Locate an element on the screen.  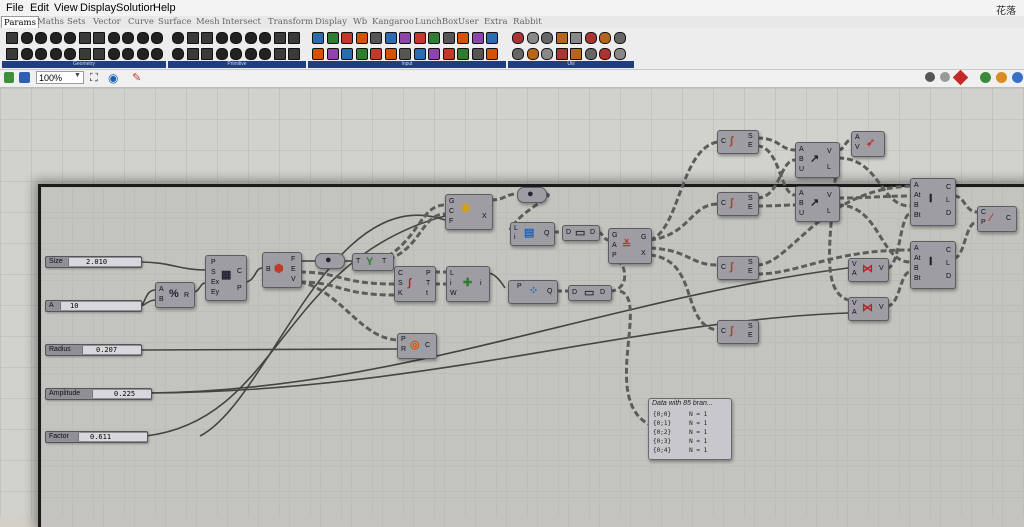
component-data-dam: D ▭ D is located at coordinates (581, 233).